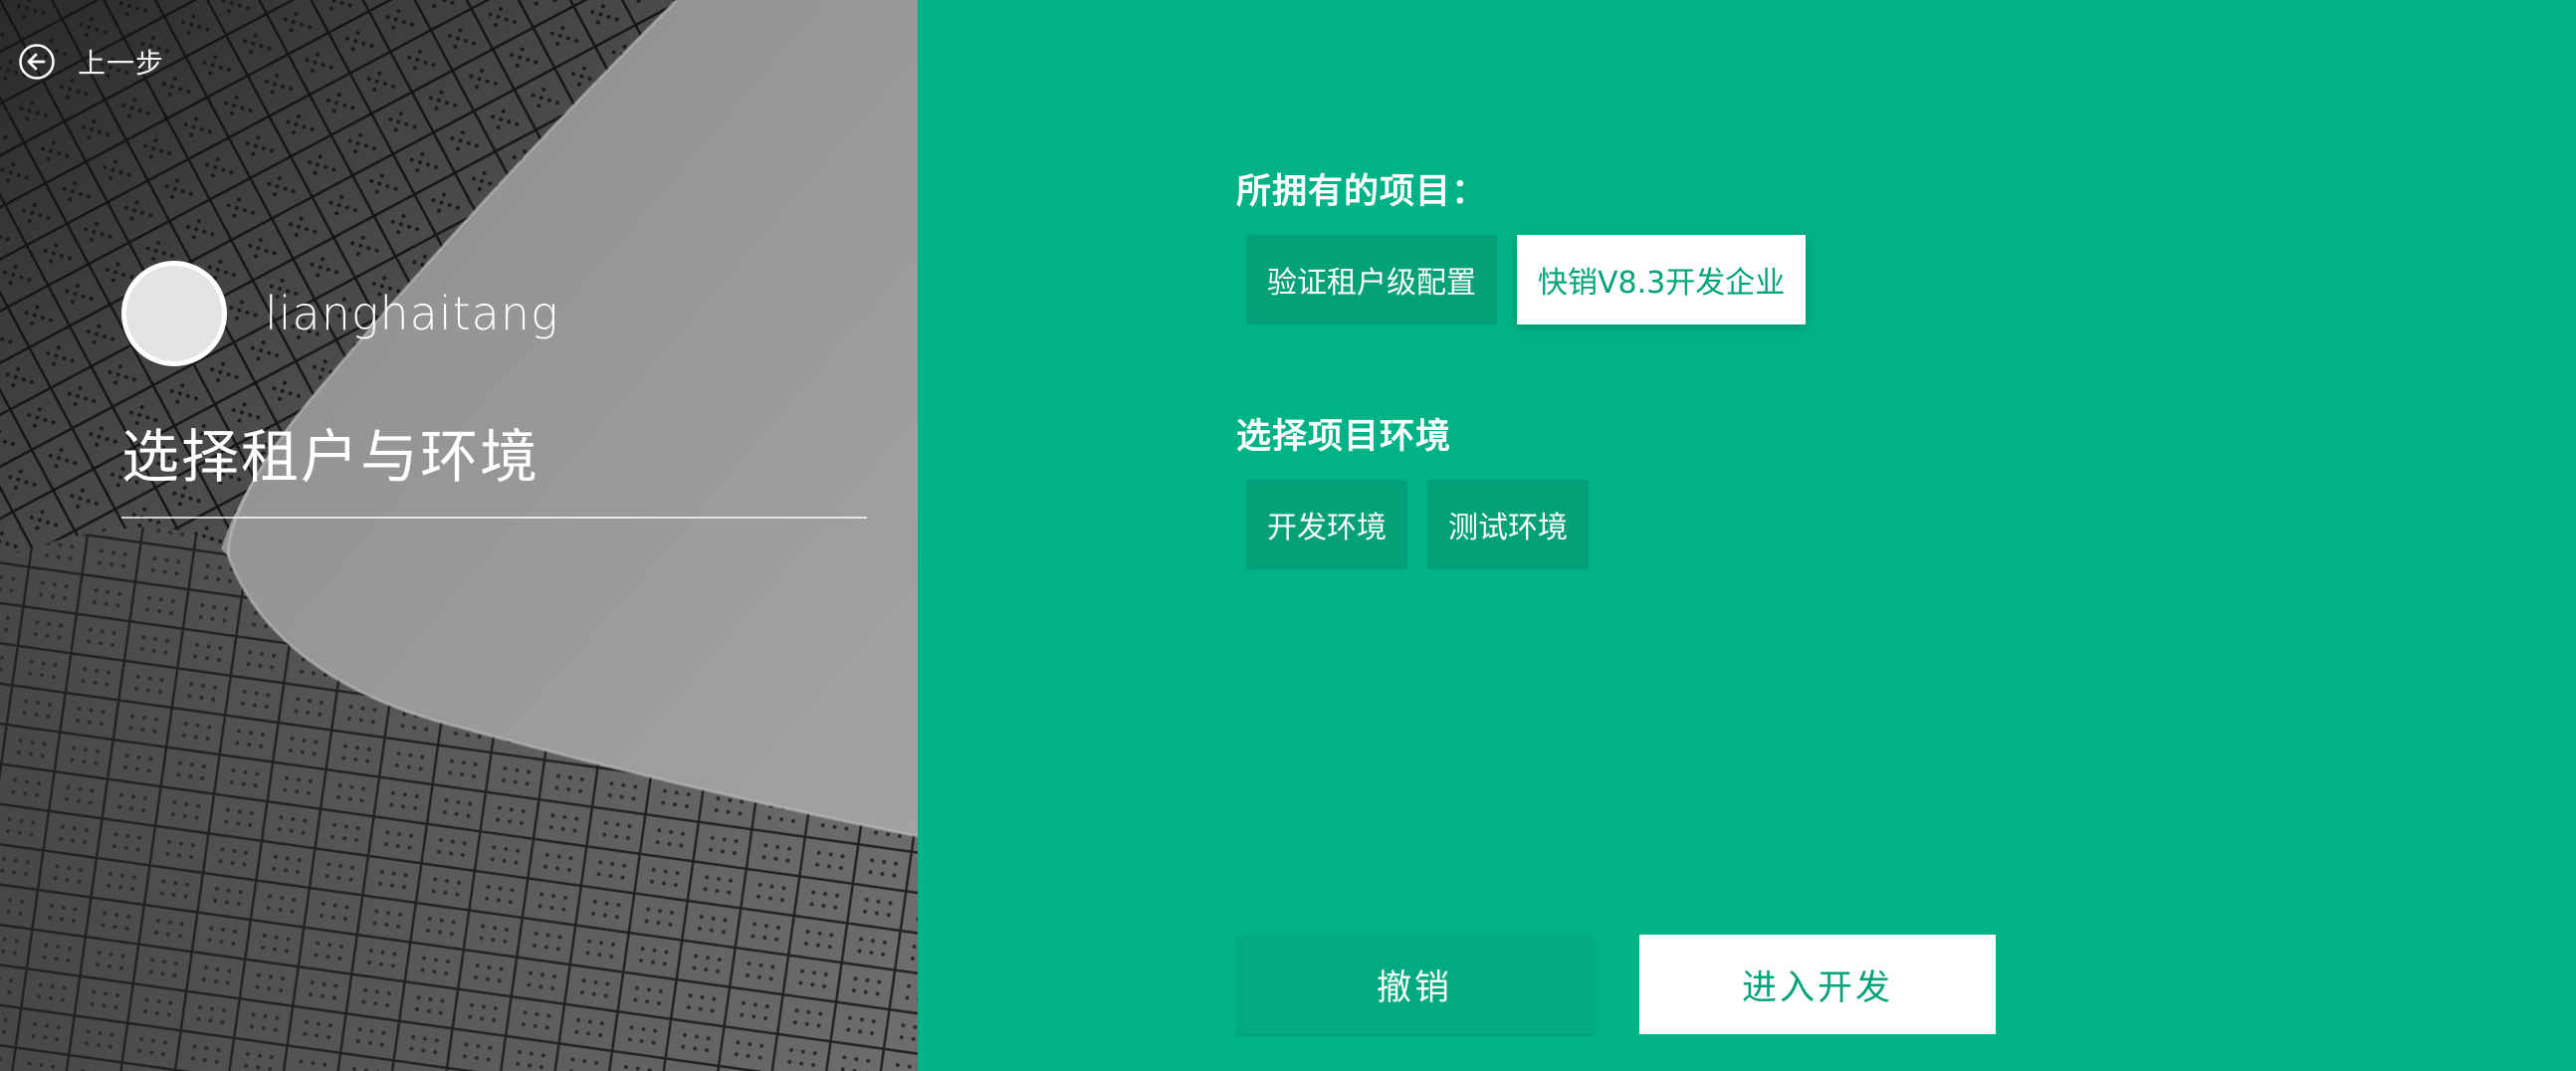  I want to click on page-title: 选择租户与环境, so click(330, 457).